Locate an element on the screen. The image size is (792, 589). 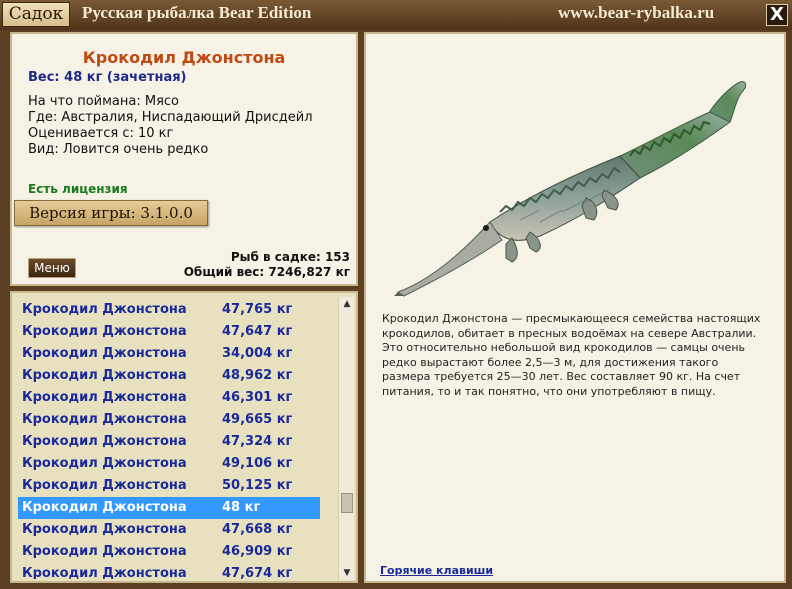
fish-list-row-weight: 47,668 кг is located at coordinates (257, 529).